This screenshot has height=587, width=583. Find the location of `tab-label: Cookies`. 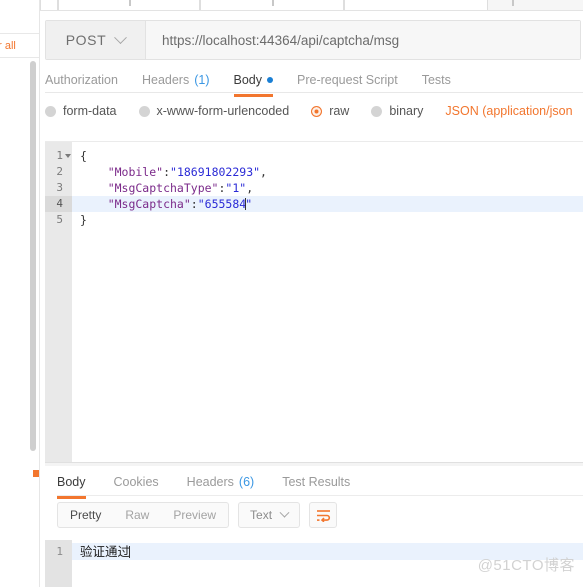

tab-label: Cookies is located at coordinates (136, 482).